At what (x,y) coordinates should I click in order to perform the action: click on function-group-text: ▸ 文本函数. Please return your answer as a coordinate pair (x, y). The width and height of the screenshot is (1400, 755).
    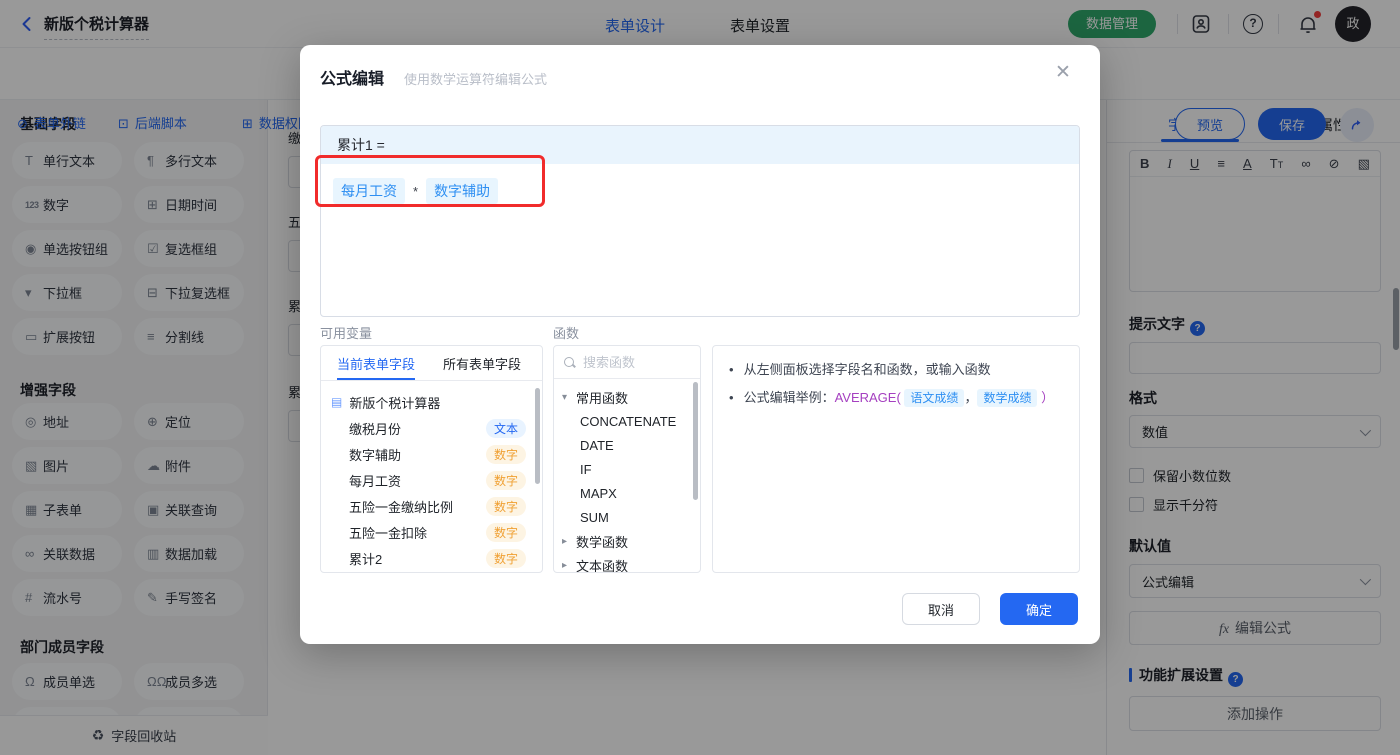
    Looking at the image, I should click on (627, 563).